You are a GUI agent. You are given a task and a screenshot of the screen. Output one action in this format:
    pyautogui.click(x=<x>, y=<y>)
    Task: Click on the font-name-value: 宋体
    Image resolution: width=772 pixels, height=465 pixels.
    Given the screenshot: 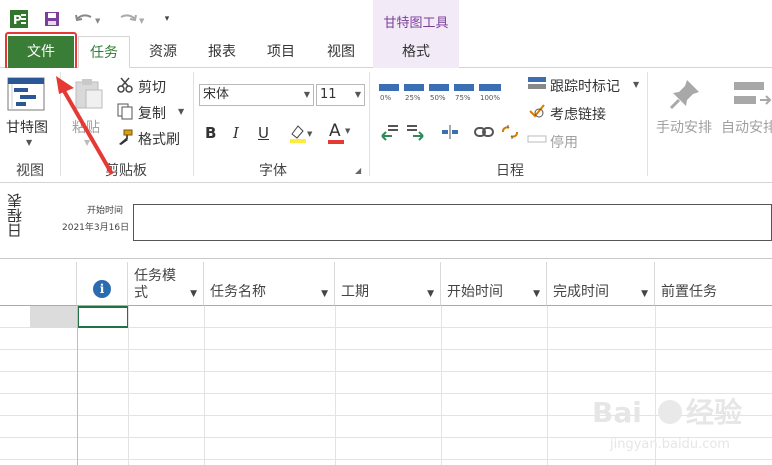 What is the action you would take?
    pyautogui.click(x=216, y=94)
    